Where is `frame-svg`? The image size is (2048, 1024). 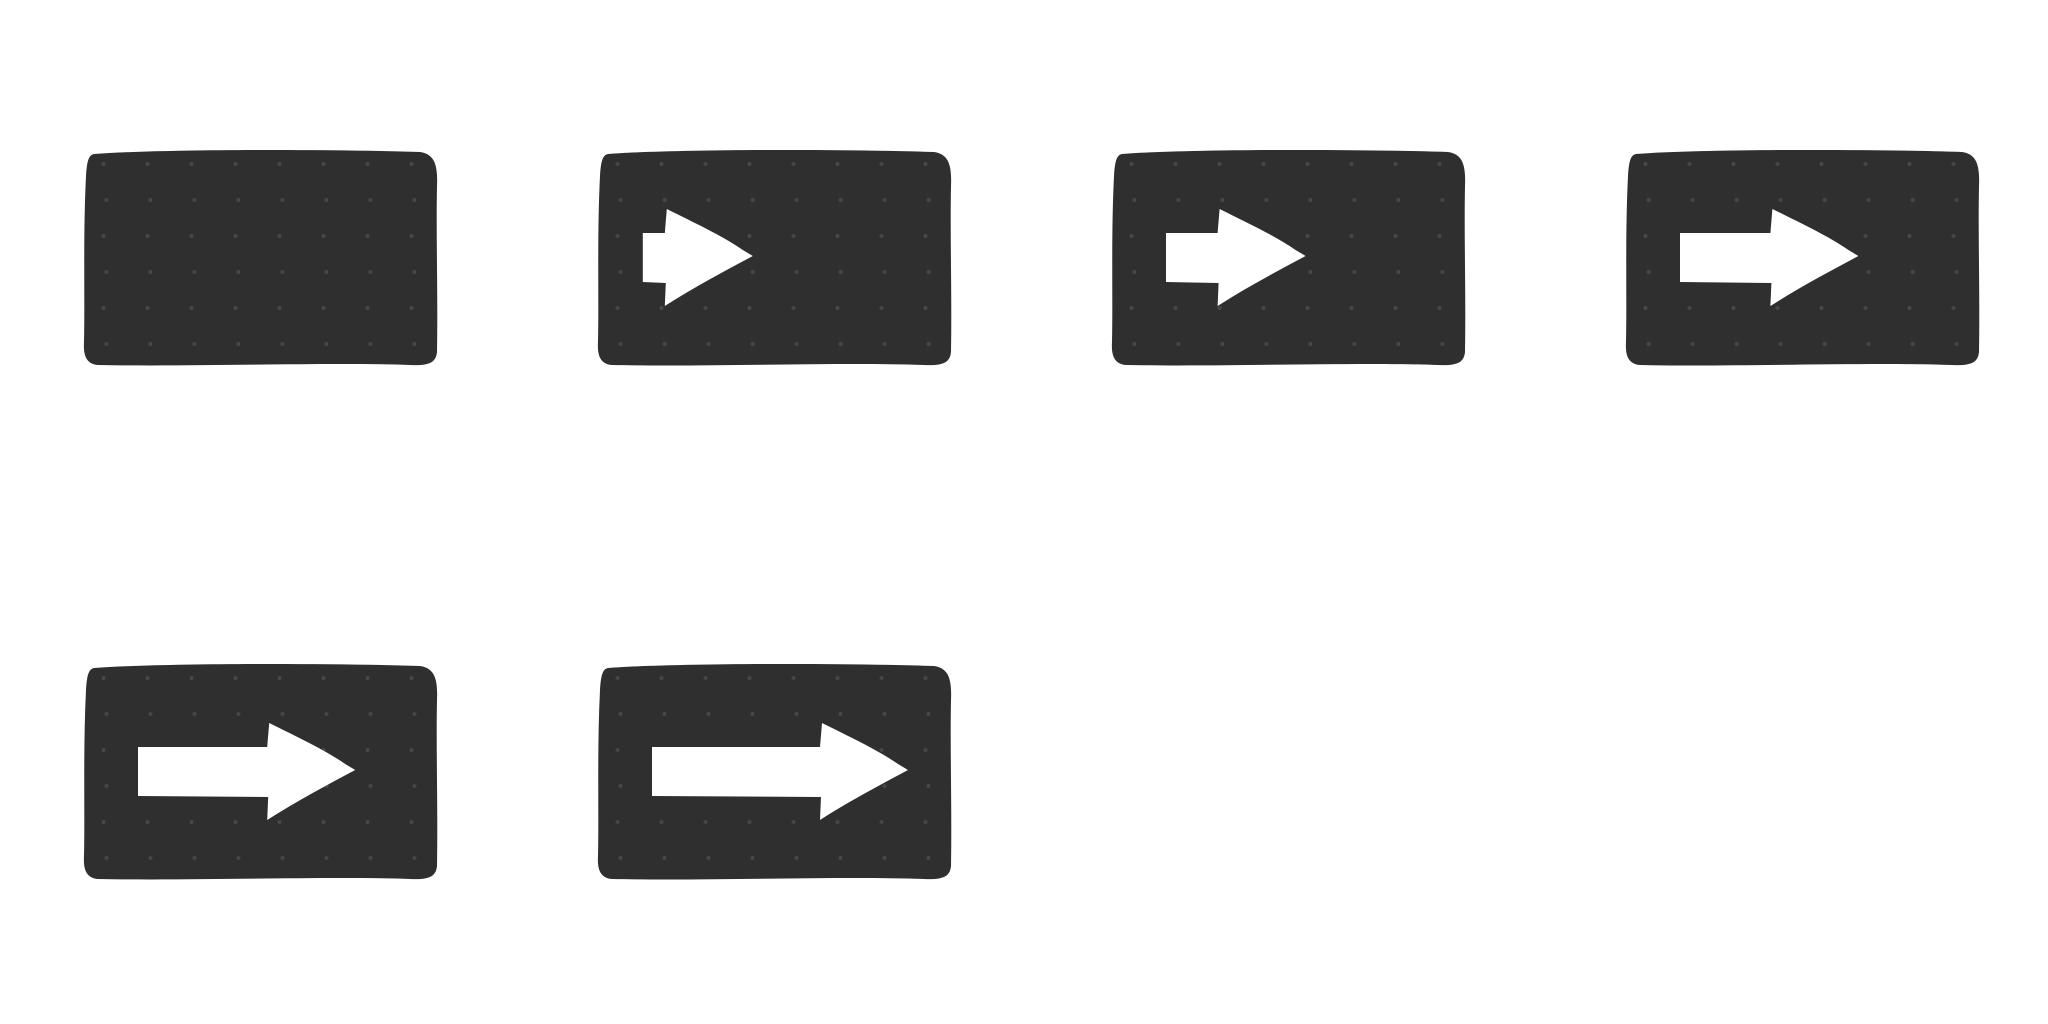
frame-svg is located at coordinates (1802, 257).